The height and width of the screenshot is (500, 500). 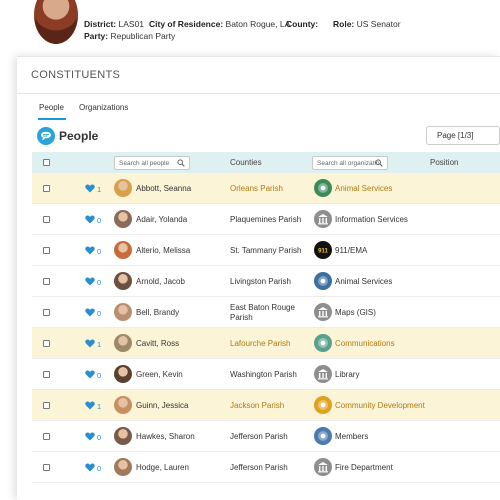 What do you see at coordinates (165, 436) in the screenshot?
I see `person-name: Hawkes, Sharon` at bounding box center [165, 436].